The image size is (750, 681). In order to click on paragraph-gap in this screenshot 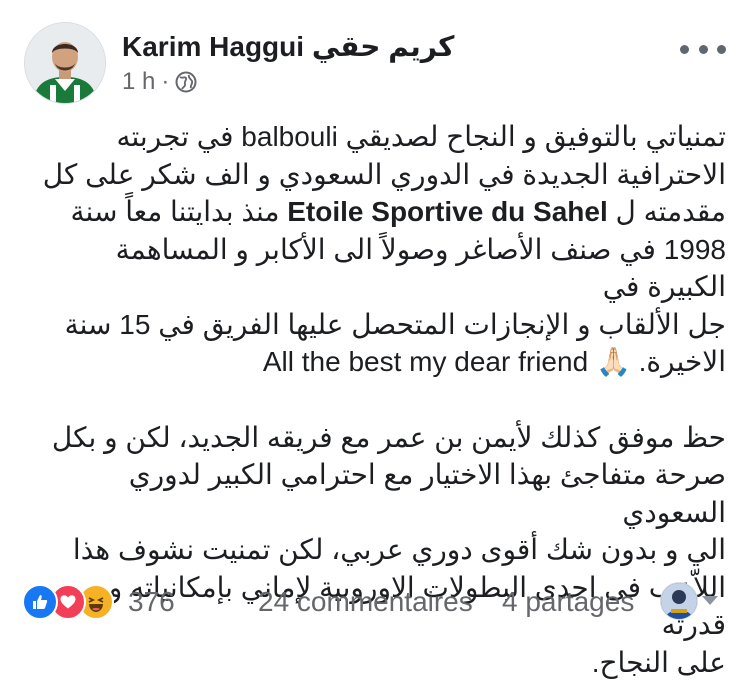, I will do `click(382, 400)`.